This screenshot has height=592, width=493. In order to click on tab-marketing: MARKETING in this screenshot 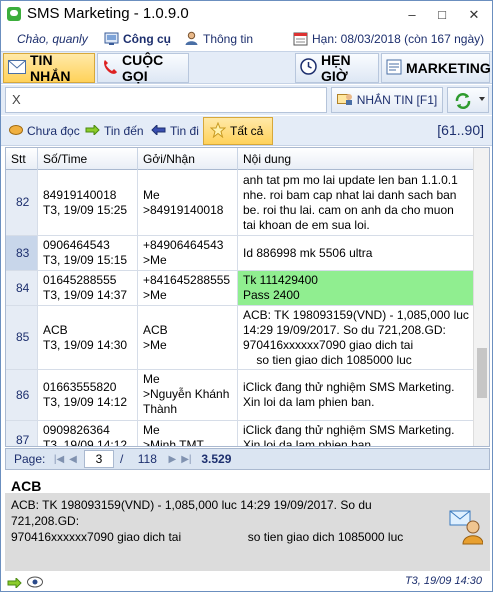, I will do `click(436, 68)`.